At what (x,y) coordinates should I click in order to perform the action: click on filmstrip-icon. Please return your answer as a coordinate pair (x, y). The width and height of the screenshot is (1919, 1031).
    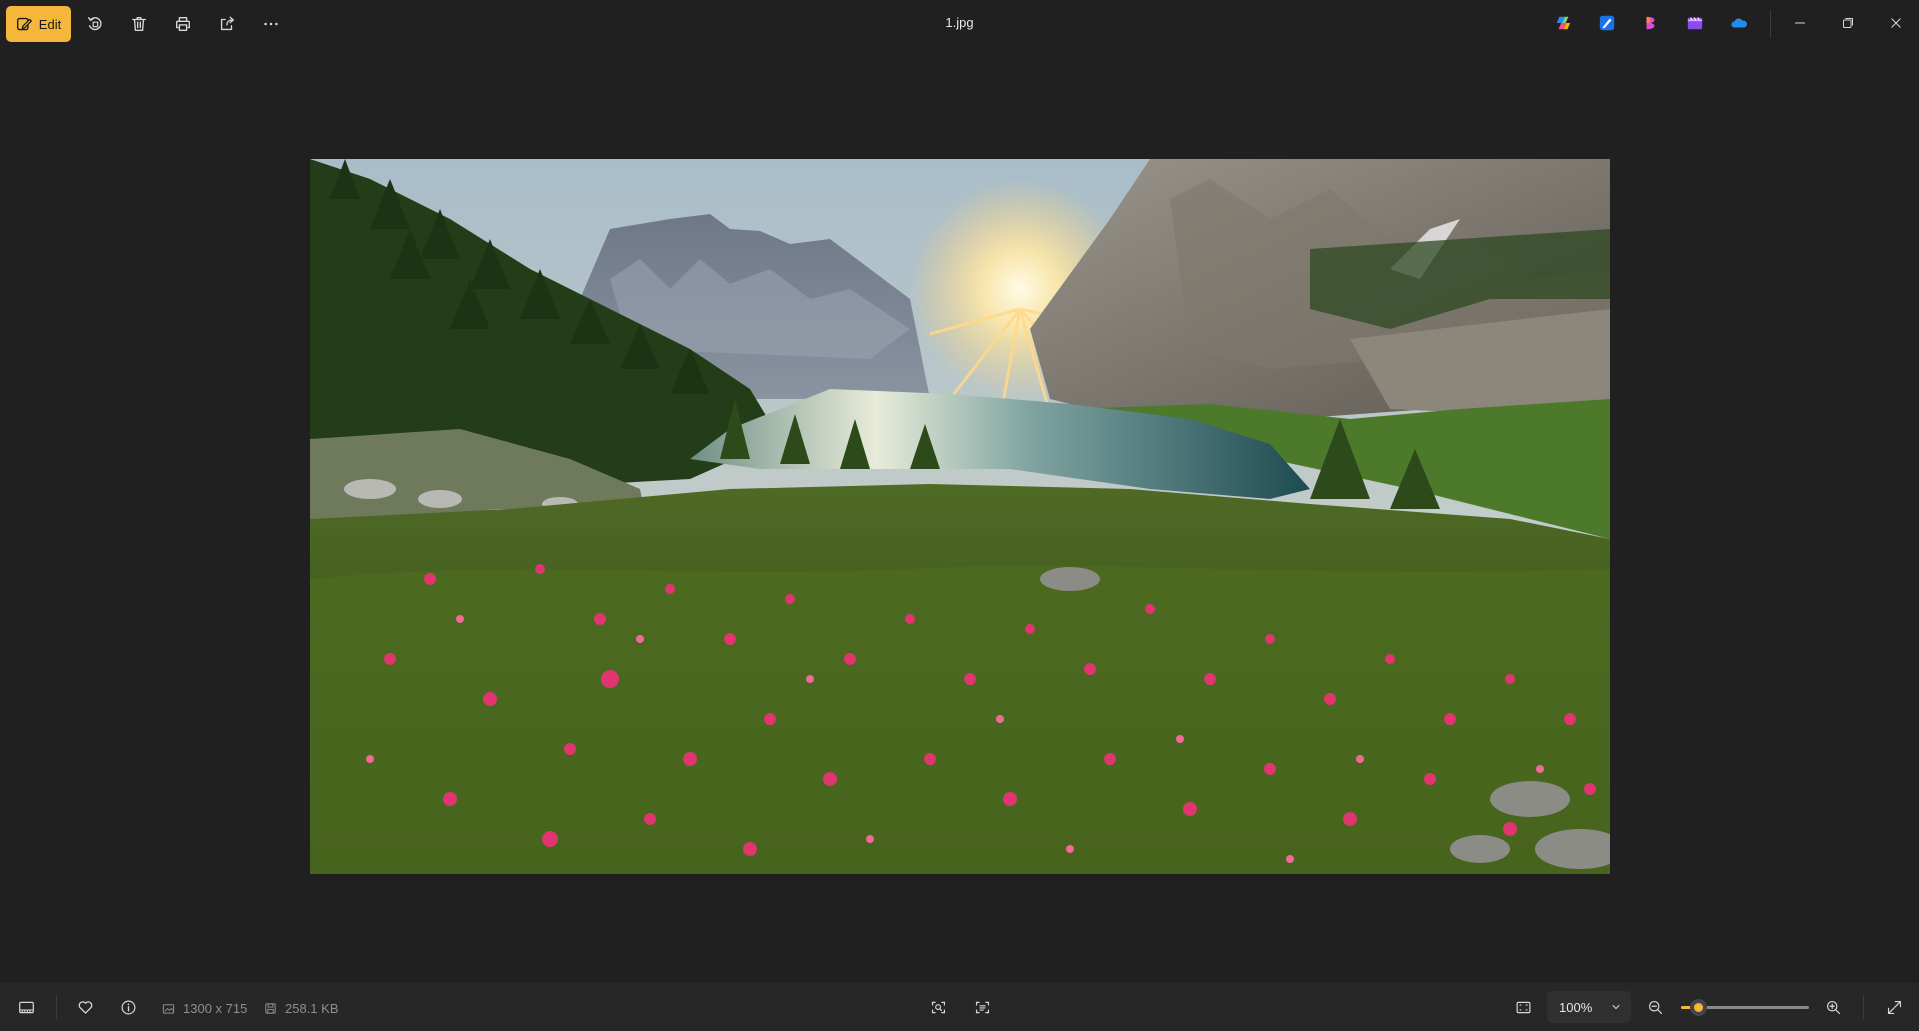
    Looking at the image, I should click on (26, 1007).